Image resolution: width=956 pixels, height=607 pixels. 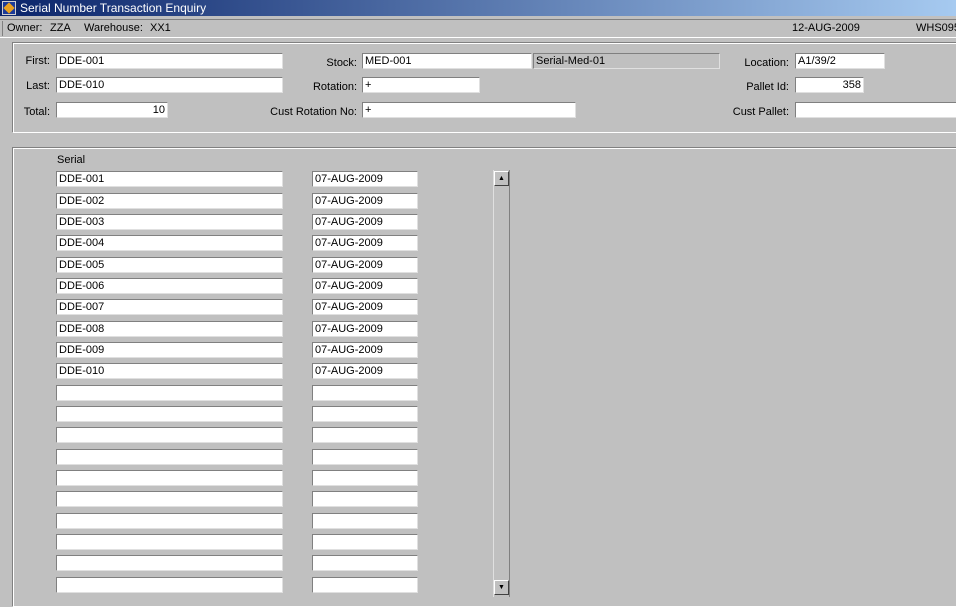 What do you see at coordinates (169, 329) in the screenshot?
I see `serial-cell: DDE-008` at bounding box center [169, 329].